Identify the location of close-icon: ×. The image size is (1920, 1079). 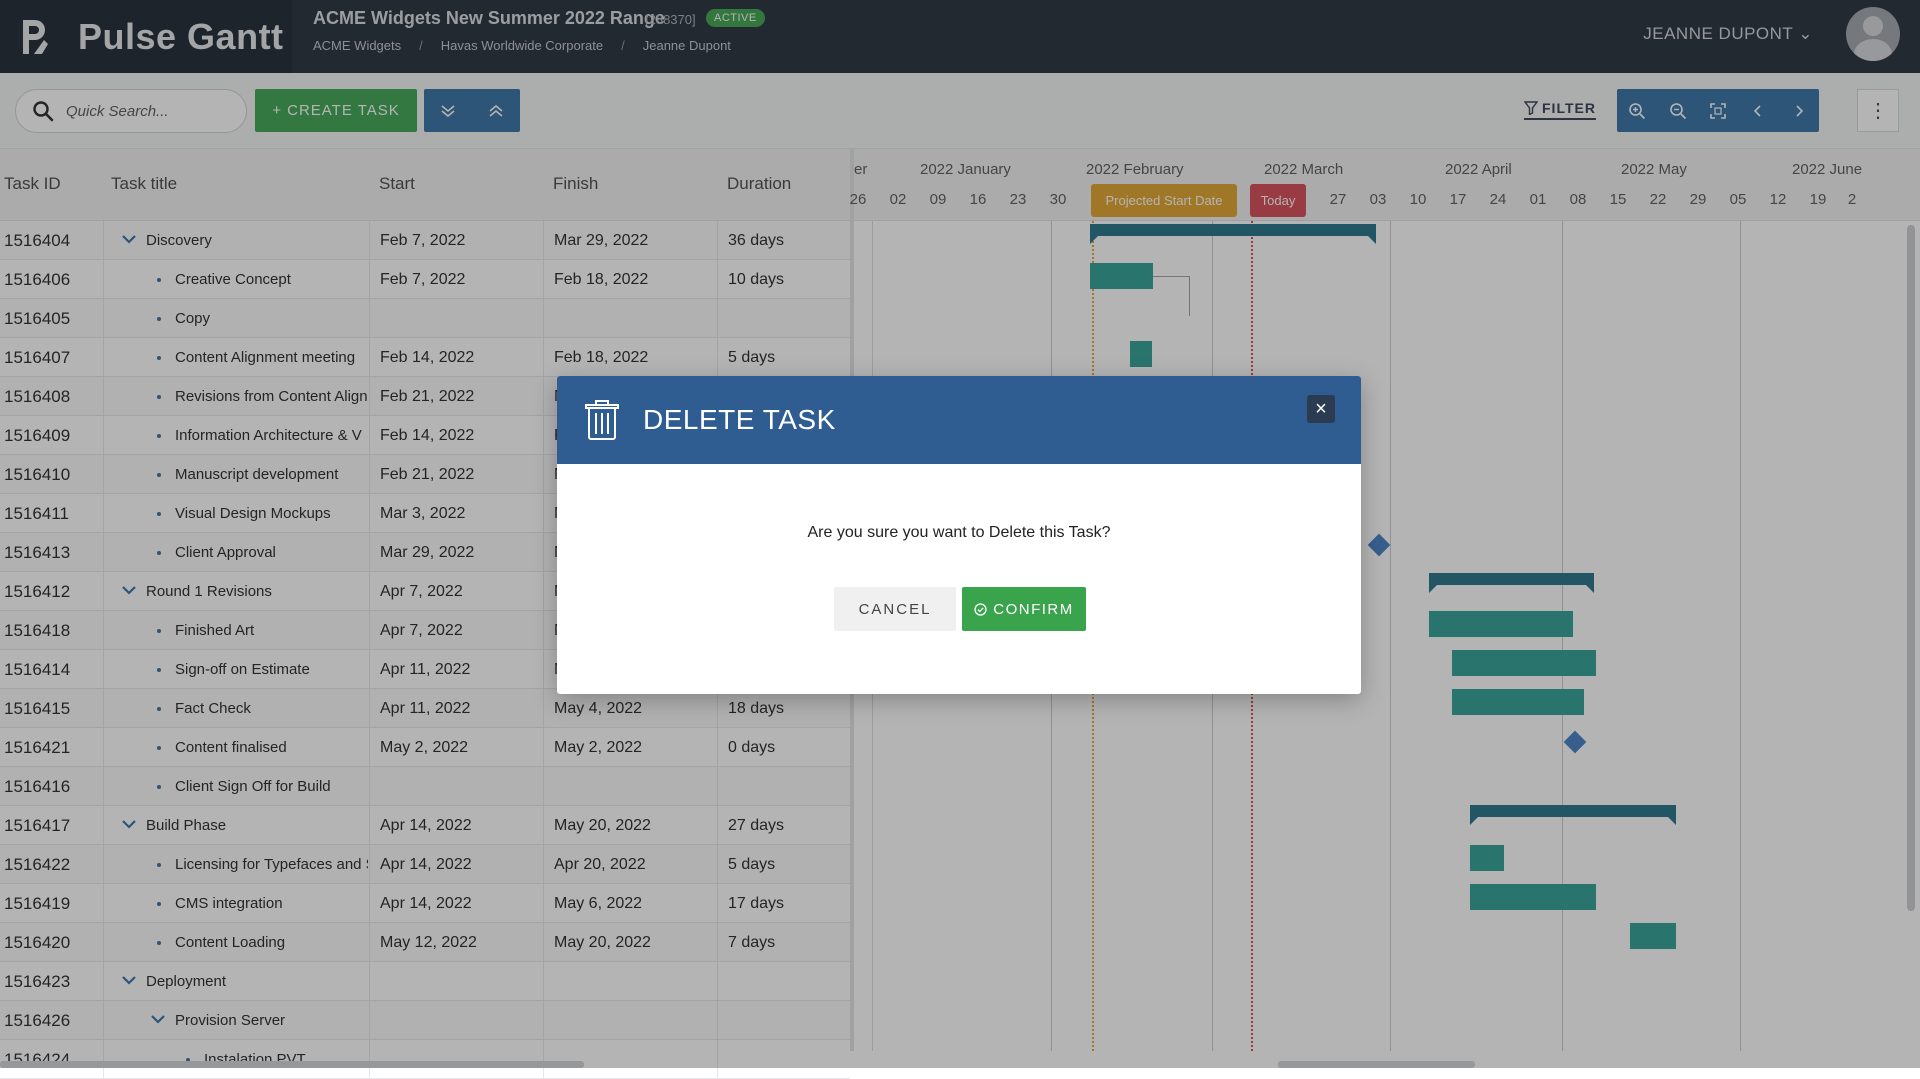
(1321, 408).